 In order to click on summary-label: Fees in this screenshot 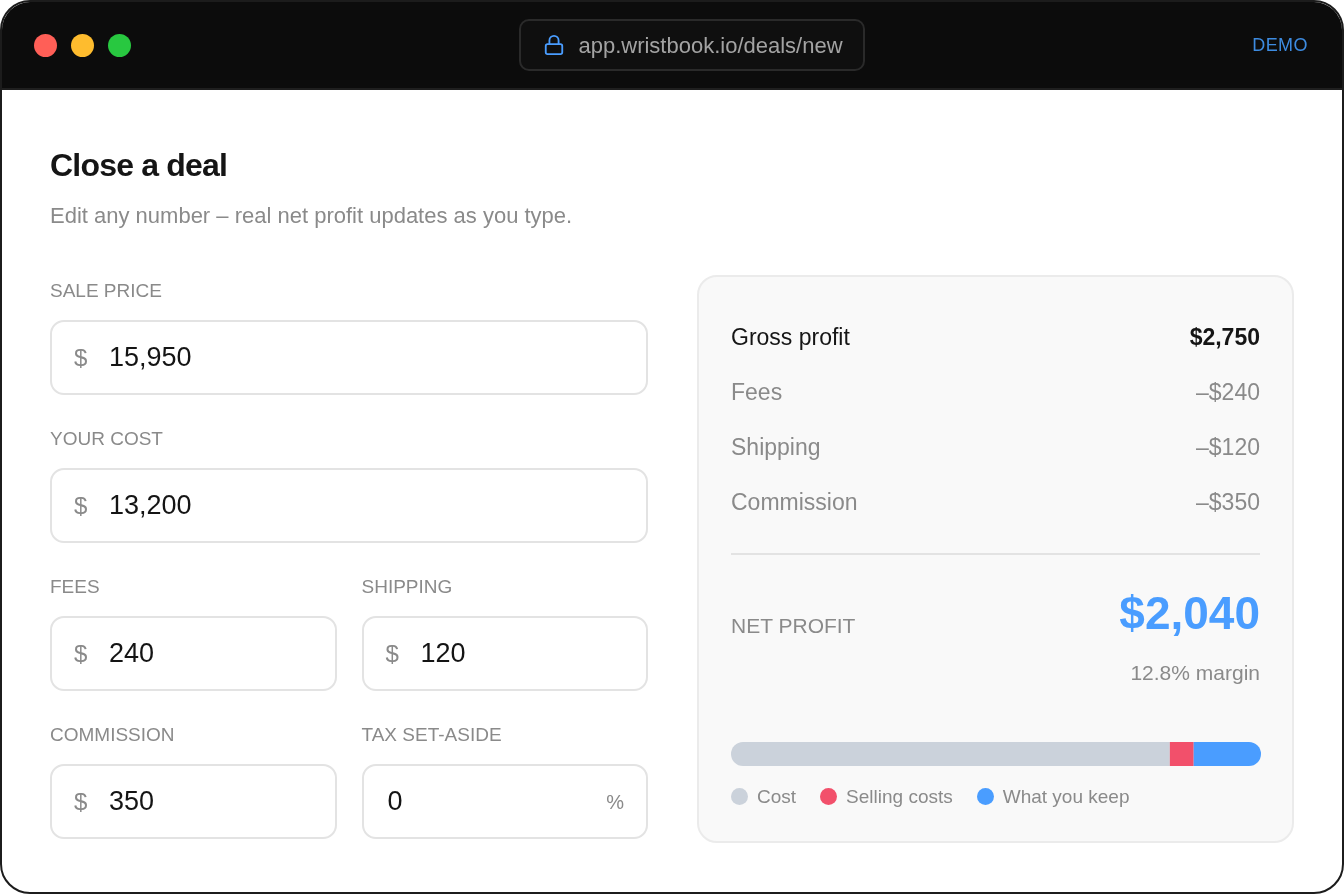, I will do `click(757, 392)`.